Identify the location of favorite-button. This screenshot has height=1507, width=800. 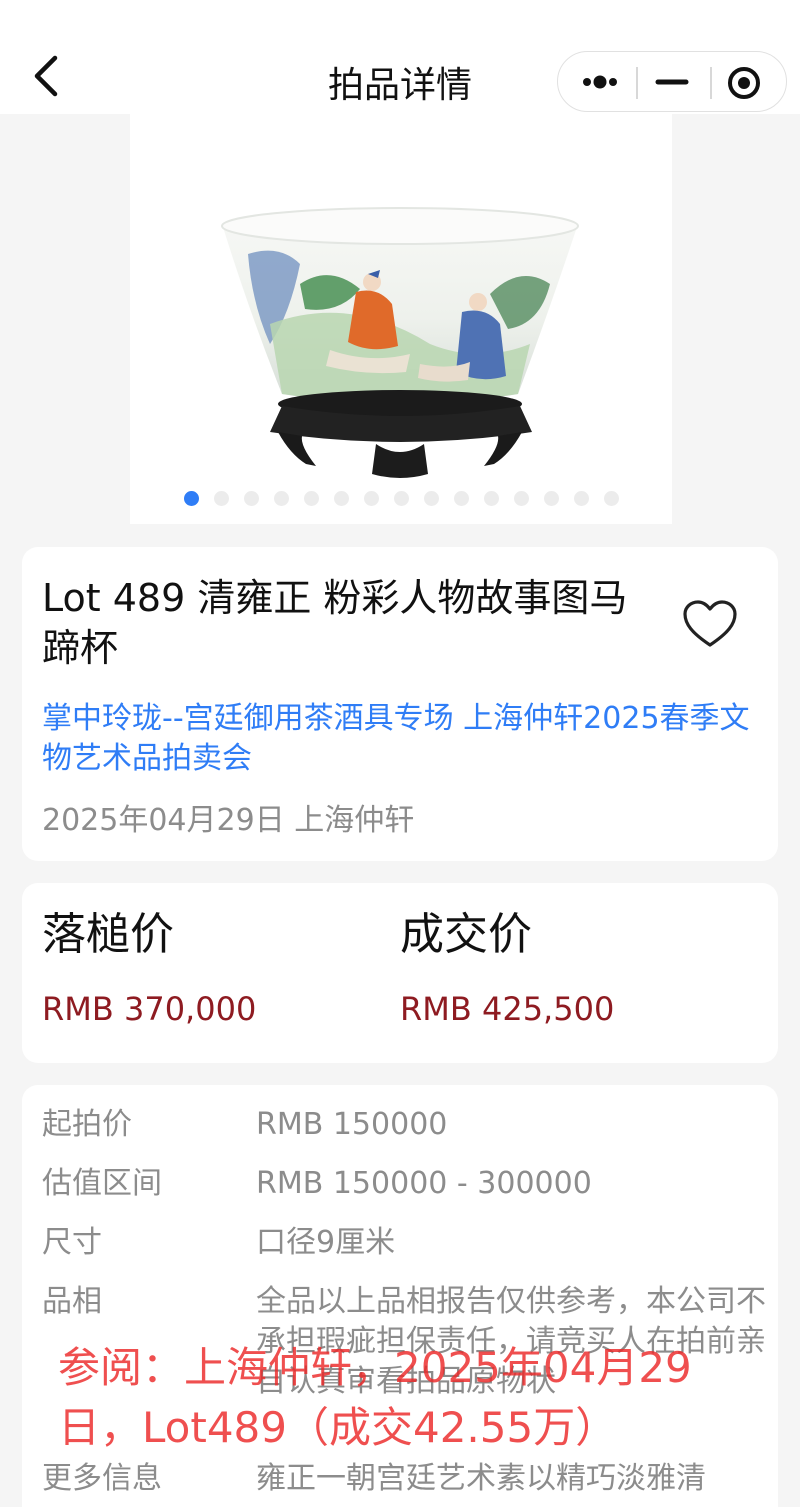
(710, 625).